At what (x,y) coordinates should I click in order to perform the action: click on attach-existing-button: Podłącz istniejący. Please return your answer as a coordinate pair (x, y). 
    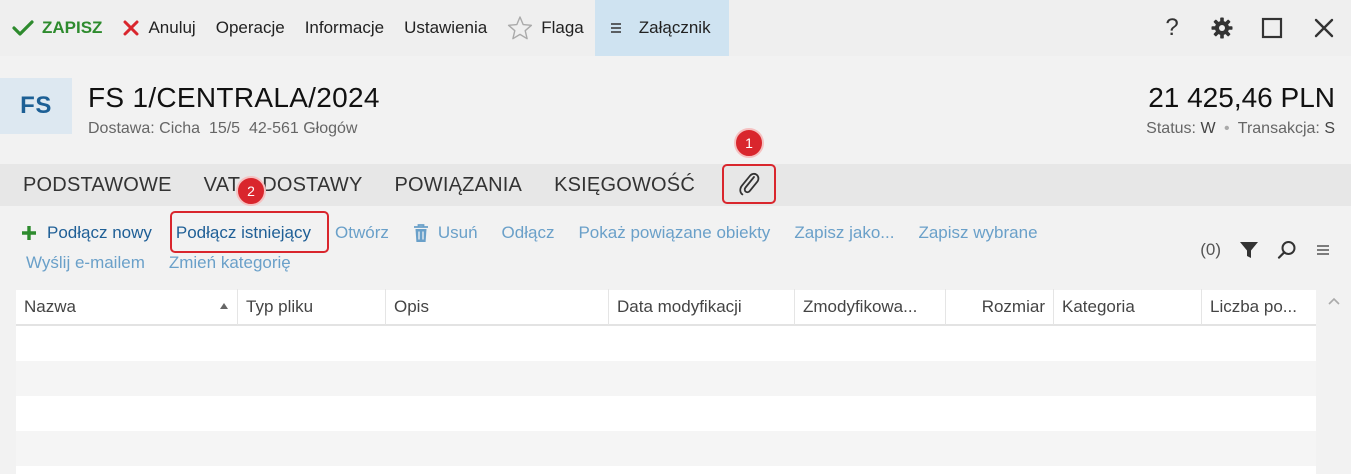
    Looking at the image, I should click on (243, 233).